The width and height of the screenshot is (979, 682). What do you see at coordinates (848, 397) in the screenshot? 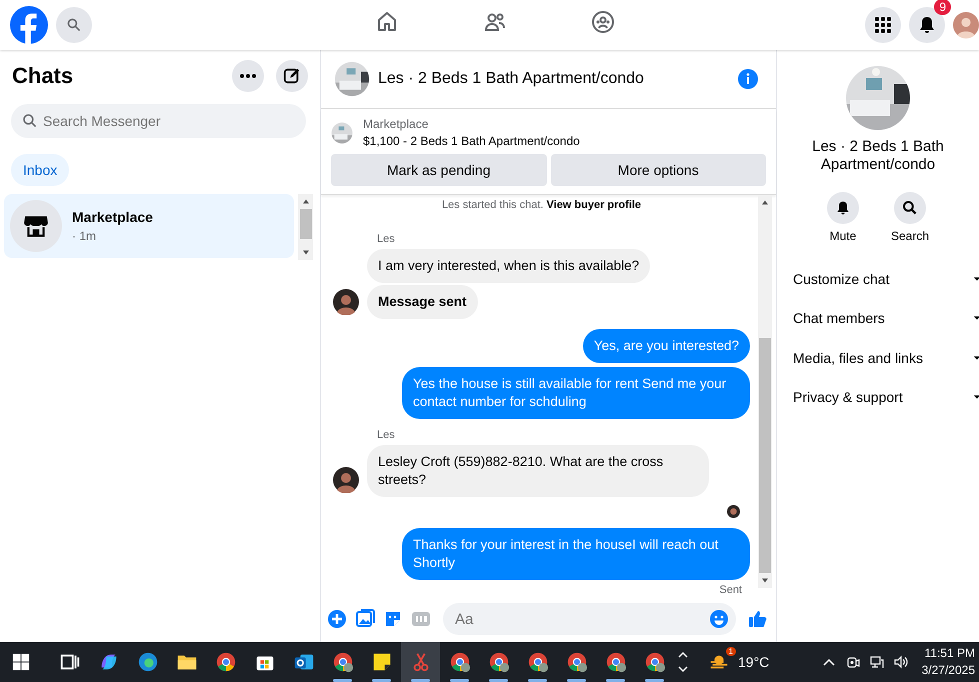
I see `section-label: Privacy & support` at bounding box center [848, 397].